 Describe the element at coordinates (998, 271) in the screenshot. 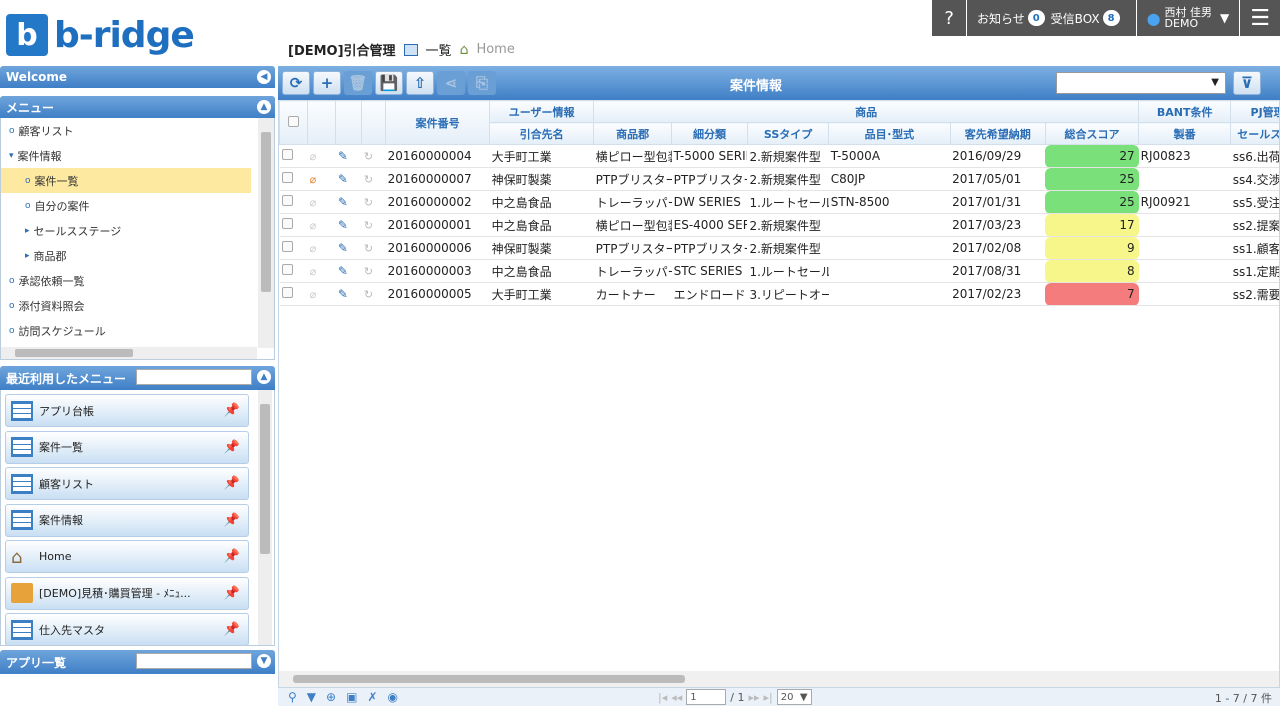

I see `cell-date: 2017/08/31` at that location.